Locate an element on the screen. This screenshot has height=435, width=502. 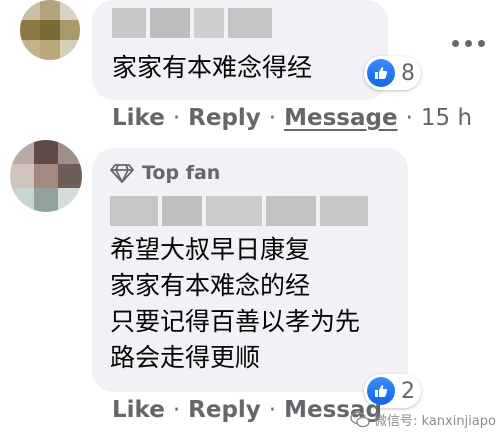
top-fan-badge: Top fan is located at coordinates (165, 173).